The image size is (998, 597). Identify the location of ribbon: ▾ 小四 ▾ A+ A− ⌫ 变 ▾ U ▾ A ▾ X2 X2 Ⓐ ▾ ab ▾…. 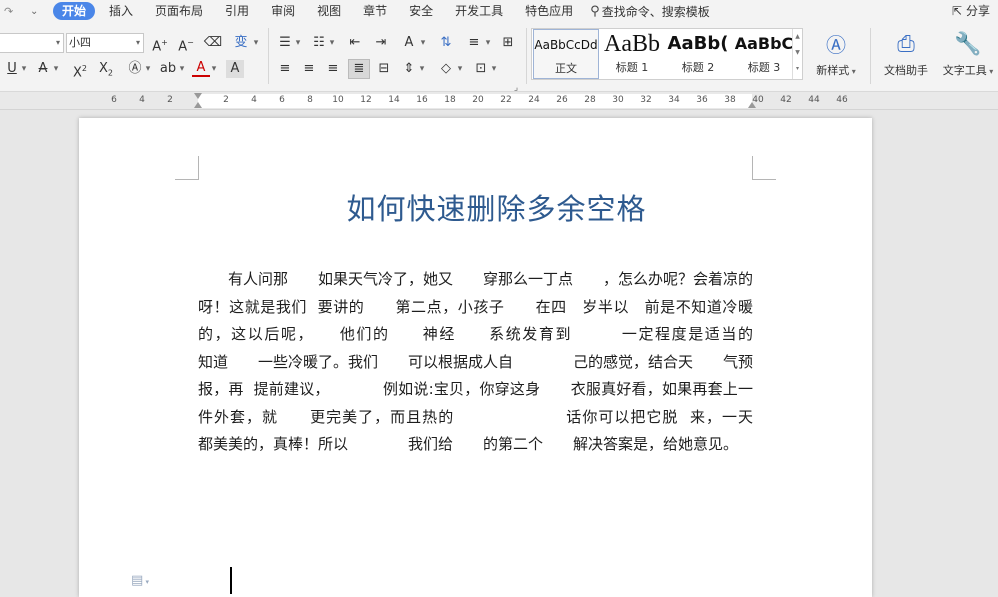
(499, 57).